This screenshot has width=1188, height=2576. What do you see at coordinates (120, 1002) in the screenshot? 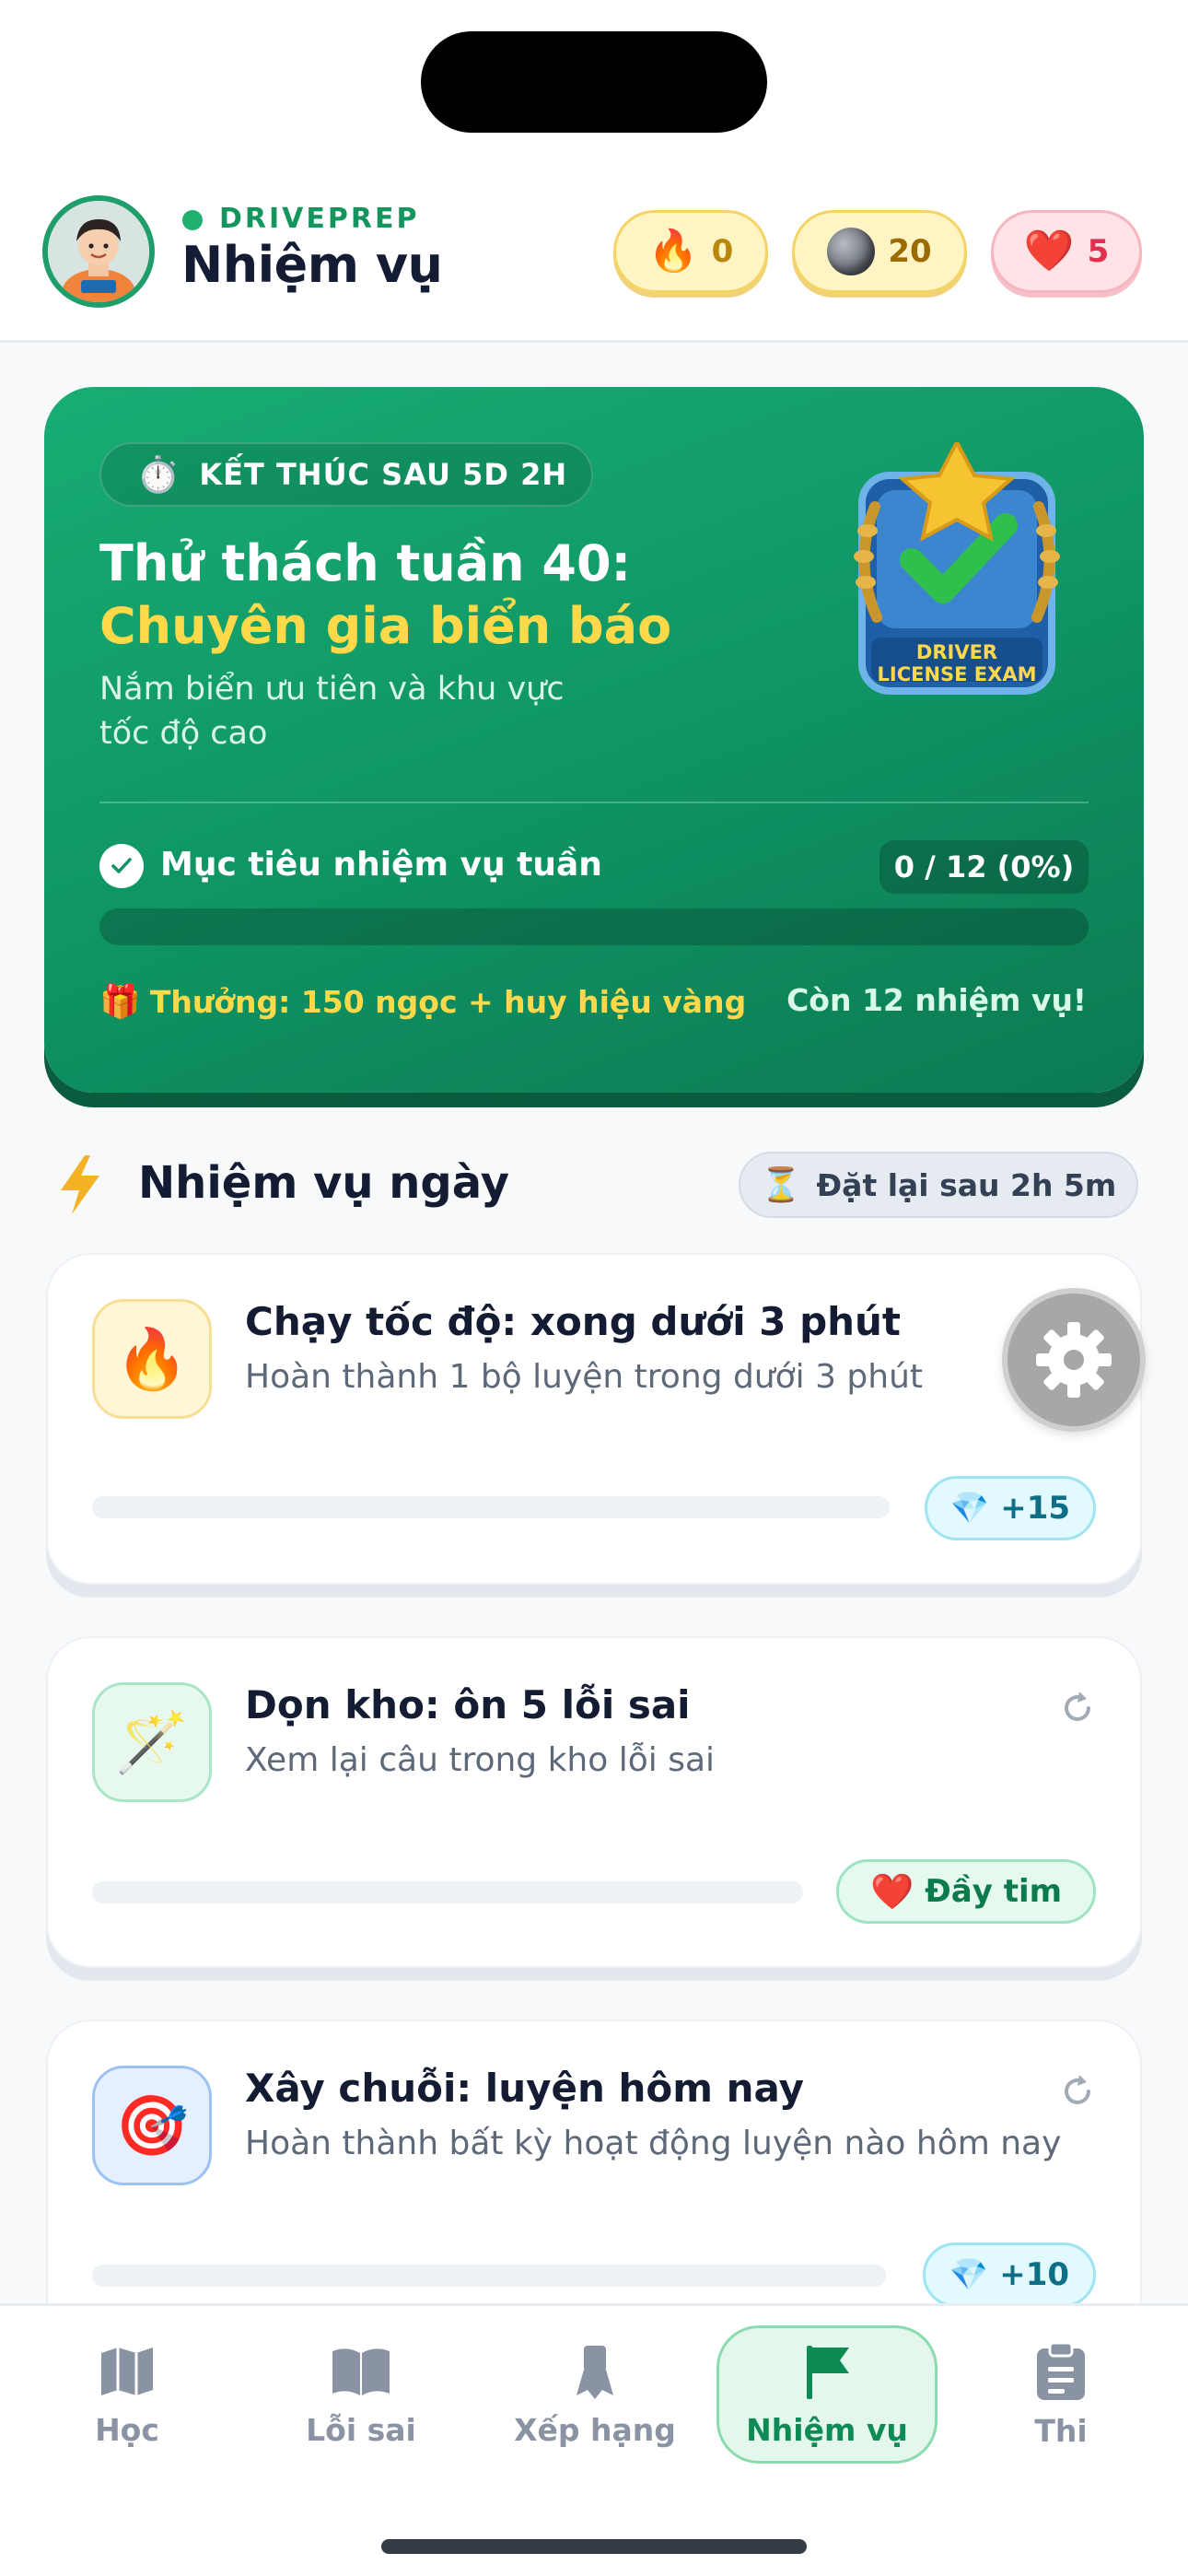
I see `gift-icon: 🎁` at bounding box center [120, 1002].